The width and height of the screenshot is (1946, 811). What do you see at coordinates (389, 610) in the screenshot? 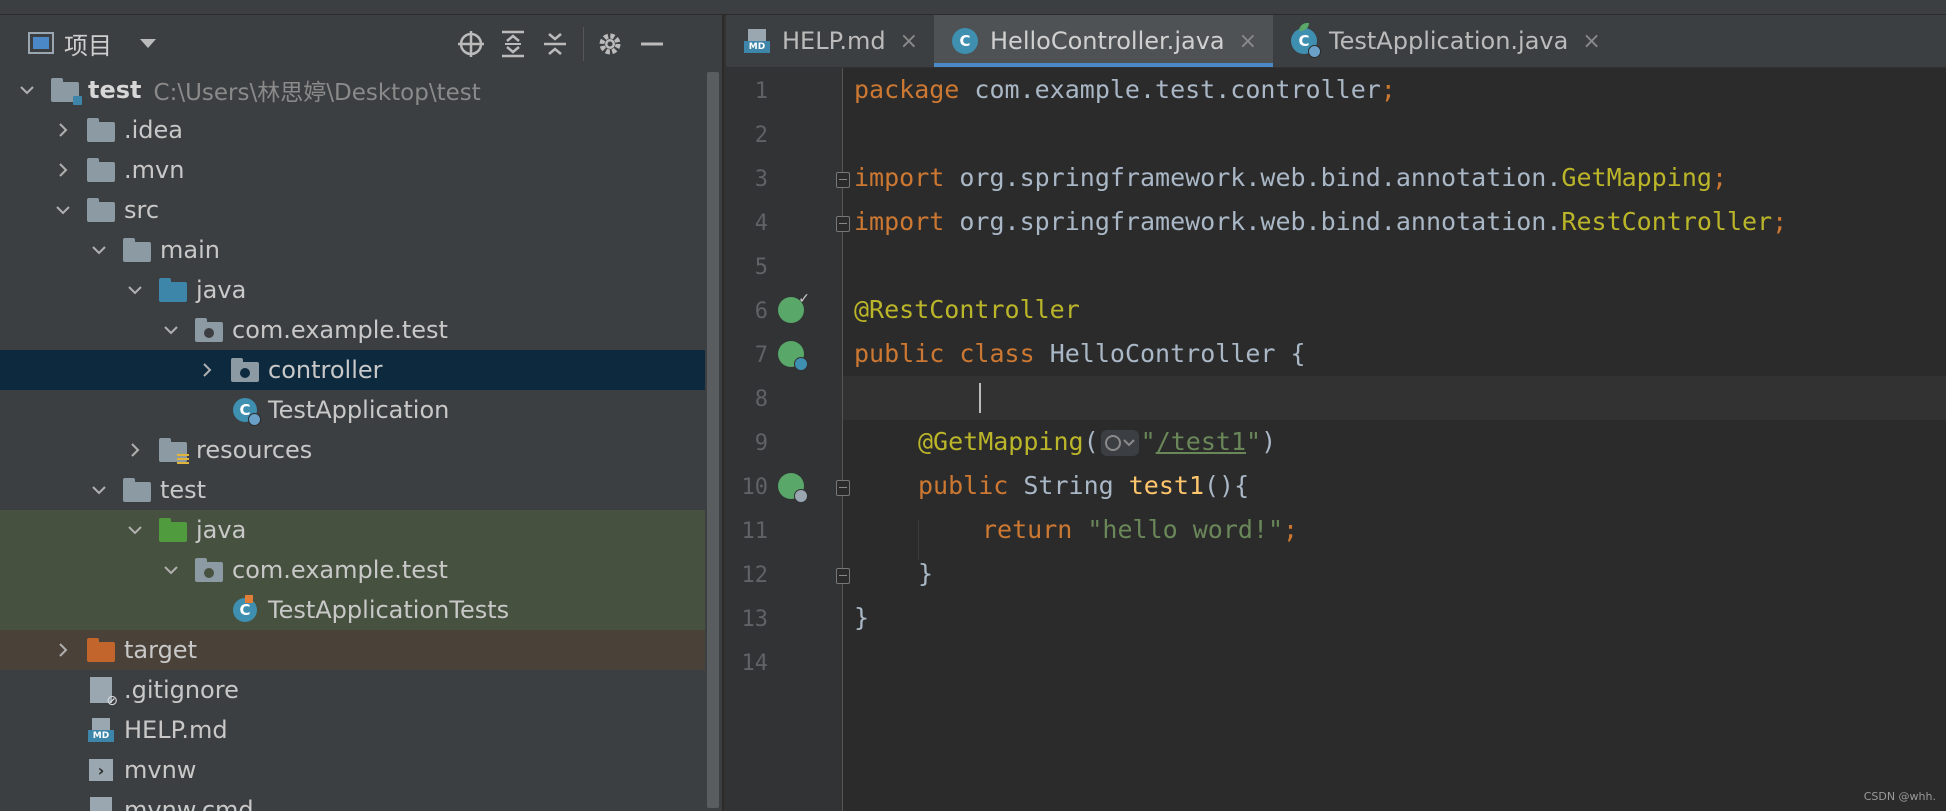
I see `tree-item-label: TestApplicationTests` at bounding box center [389, 610].